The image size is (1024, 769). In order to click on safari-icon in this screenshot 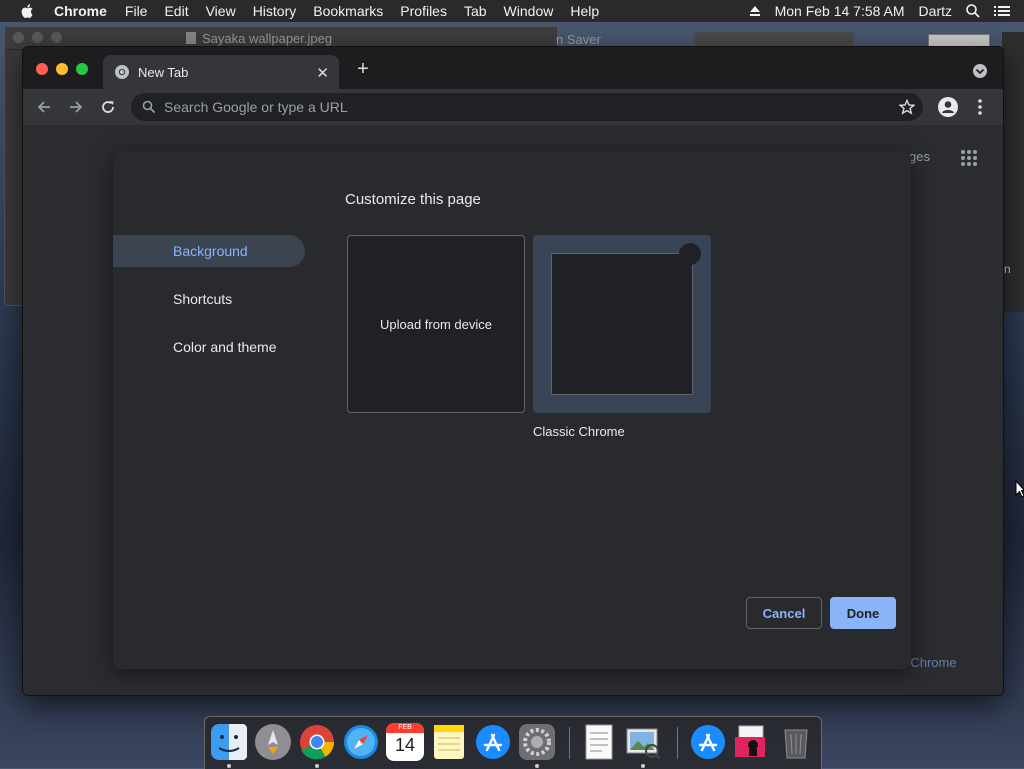, I will do `click(361, 742)`.